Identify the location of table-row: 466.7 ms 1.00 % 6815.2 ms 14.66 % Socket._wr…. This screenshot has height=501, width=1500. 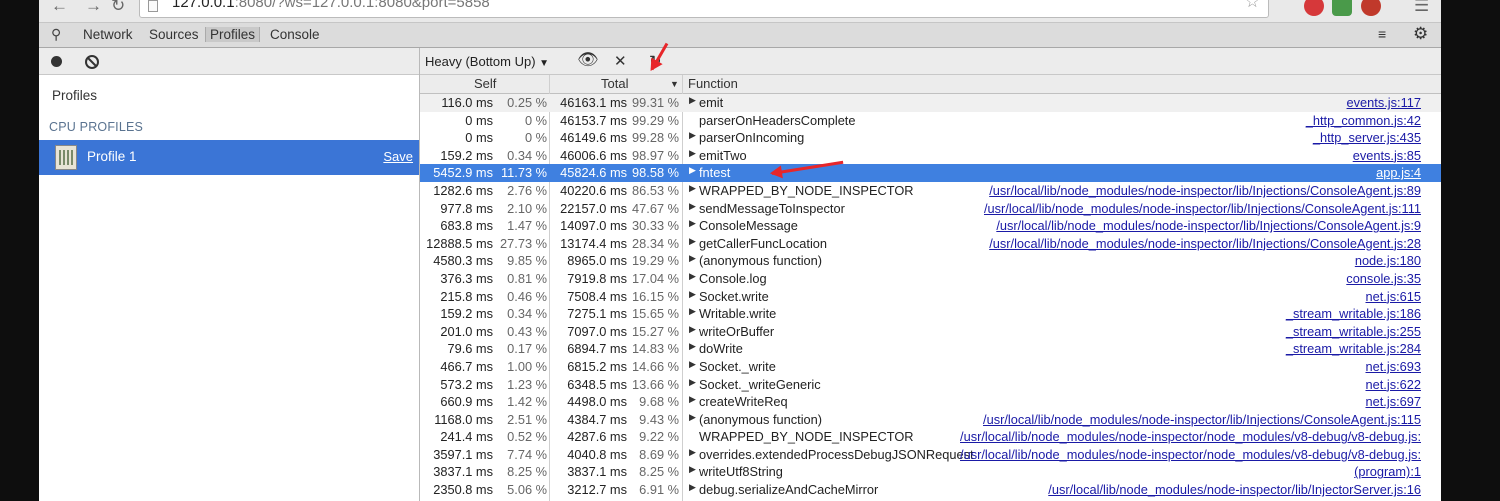
(930, 367).